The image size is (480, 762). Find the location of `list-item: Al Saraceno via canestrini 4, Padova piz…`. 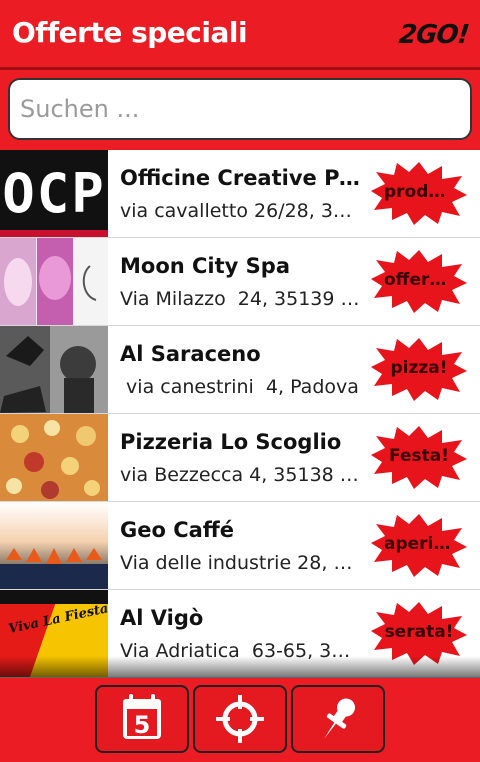

list-item: Al Saraceno via canestrini 4, Padova piz… is located at coordinates (240, 370).